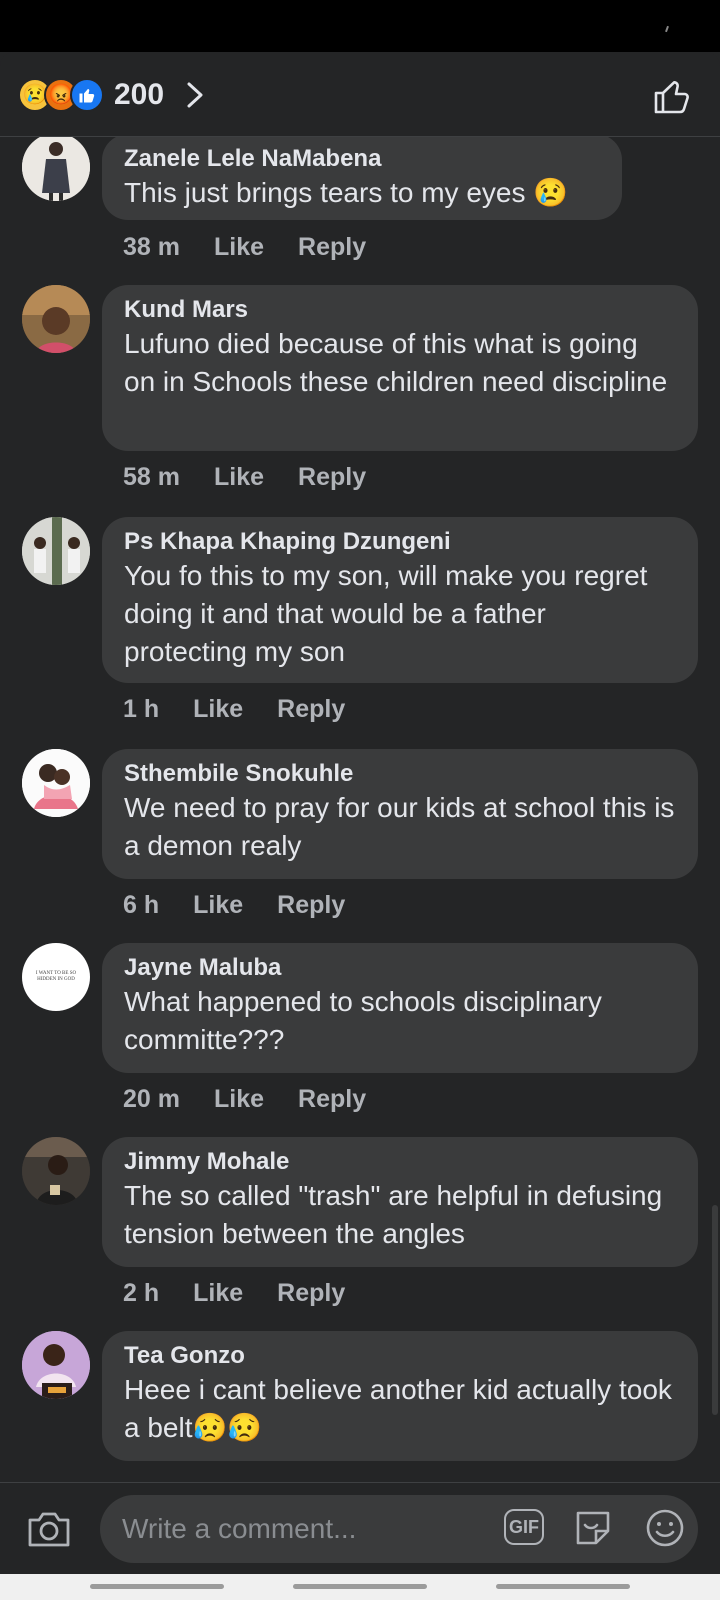 The width and height of the screenshot is (720, 1600). I want to click on comment-time: 38 m, so click(151, 247).